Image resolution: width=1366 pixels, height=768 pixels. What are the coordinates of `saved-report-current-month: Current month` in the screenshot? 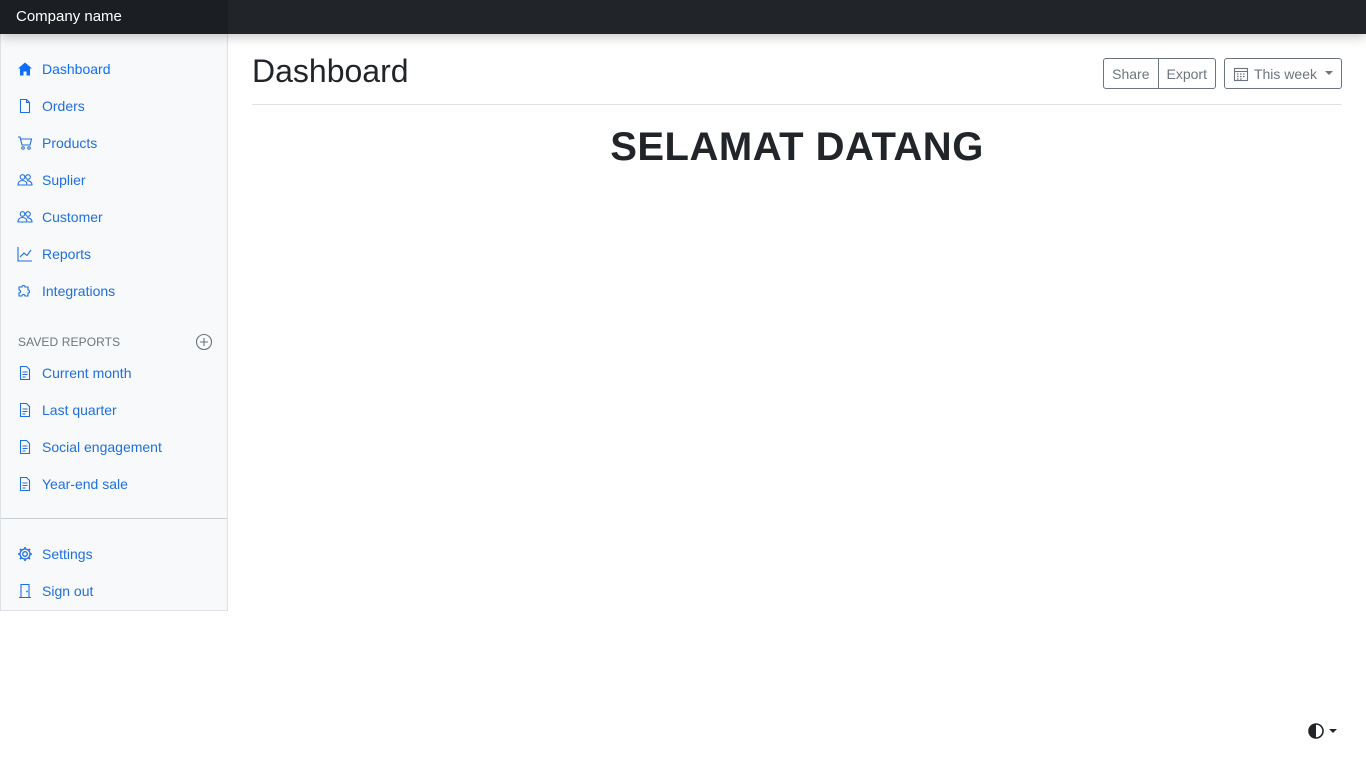 It's located at (74, 373).